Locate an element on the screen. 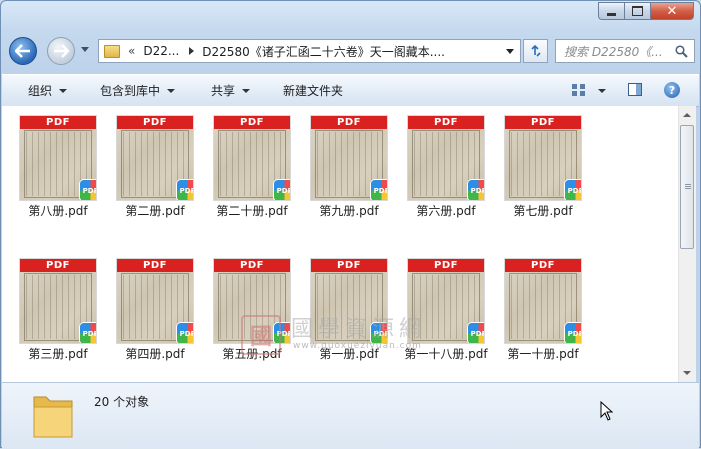 This screenshot has width=701, height=449. address-dropdown is located at coordinates (510, 51).